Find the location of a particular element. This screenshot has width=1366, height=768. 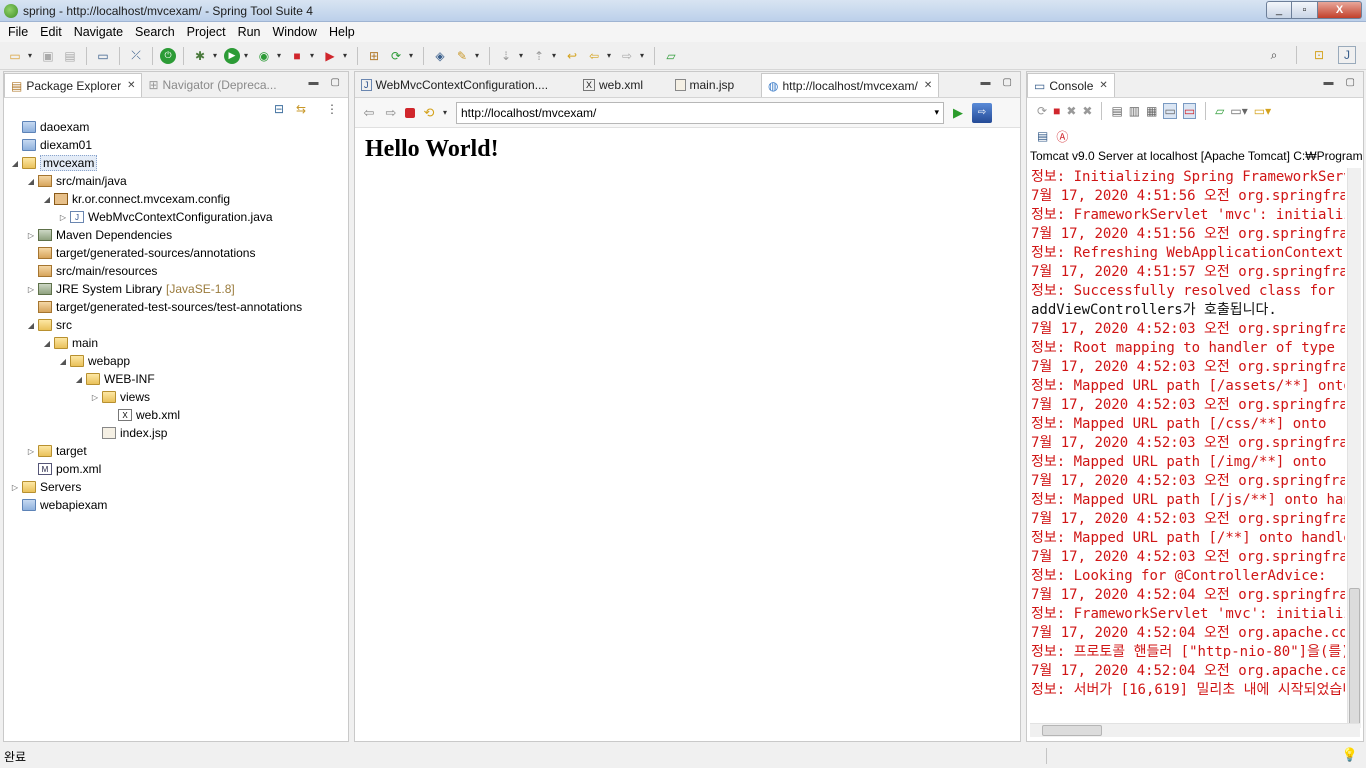

tree-item-package: ◢ kr.or.connect.mvcexam.config is located at coordinates (177, 199).